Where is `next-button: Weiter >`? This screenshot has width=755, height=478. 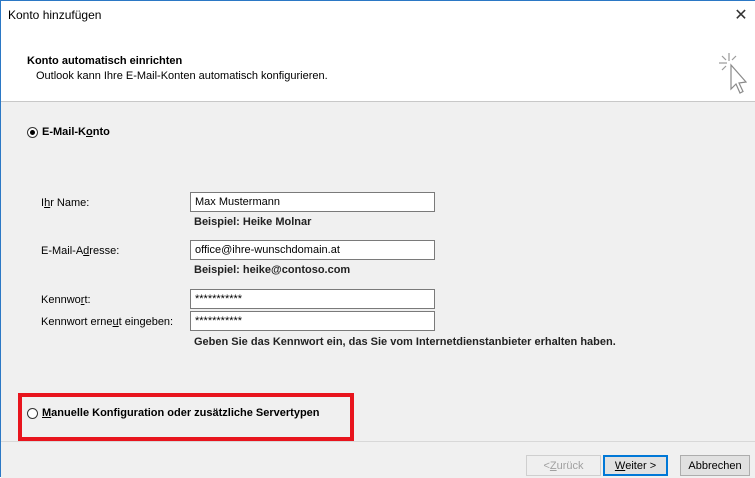
next-button: Weiter > is located at coordinates (635, 465).